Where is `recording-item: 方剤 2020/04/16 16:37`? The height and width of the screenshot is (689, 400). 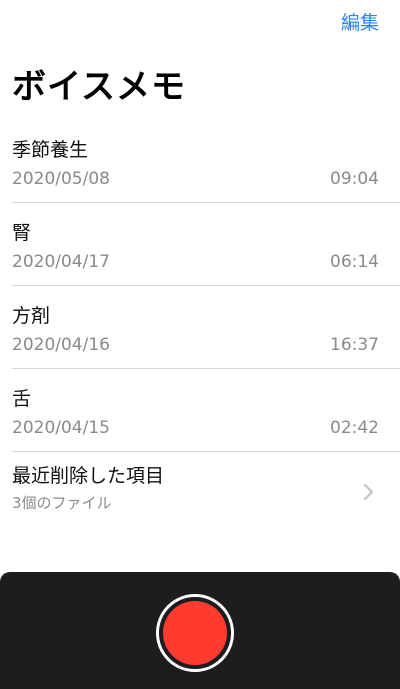
recording-item: 方剤 2020/04/16 16:37 is located at coordinates (206, 327).